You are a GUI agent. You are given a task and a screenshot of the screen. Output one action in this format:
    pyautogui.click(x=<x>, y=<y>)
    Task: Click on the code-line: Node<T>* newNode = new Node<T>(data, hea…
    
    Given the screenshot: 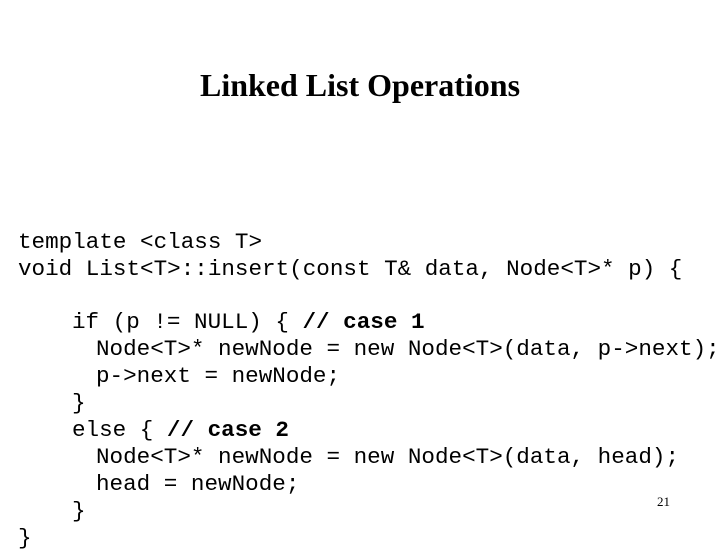 What is the action you would take?
    pyautogui.click(x=363, y=457)
    